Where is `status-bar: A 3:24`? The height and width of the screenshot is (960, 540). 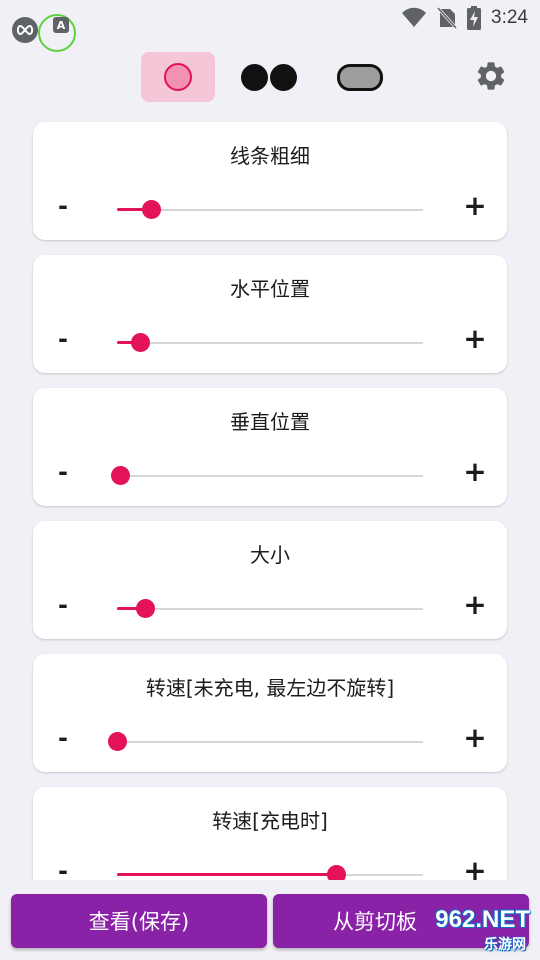
status-bar: A 3:24 is located at coordinates (270, 26).